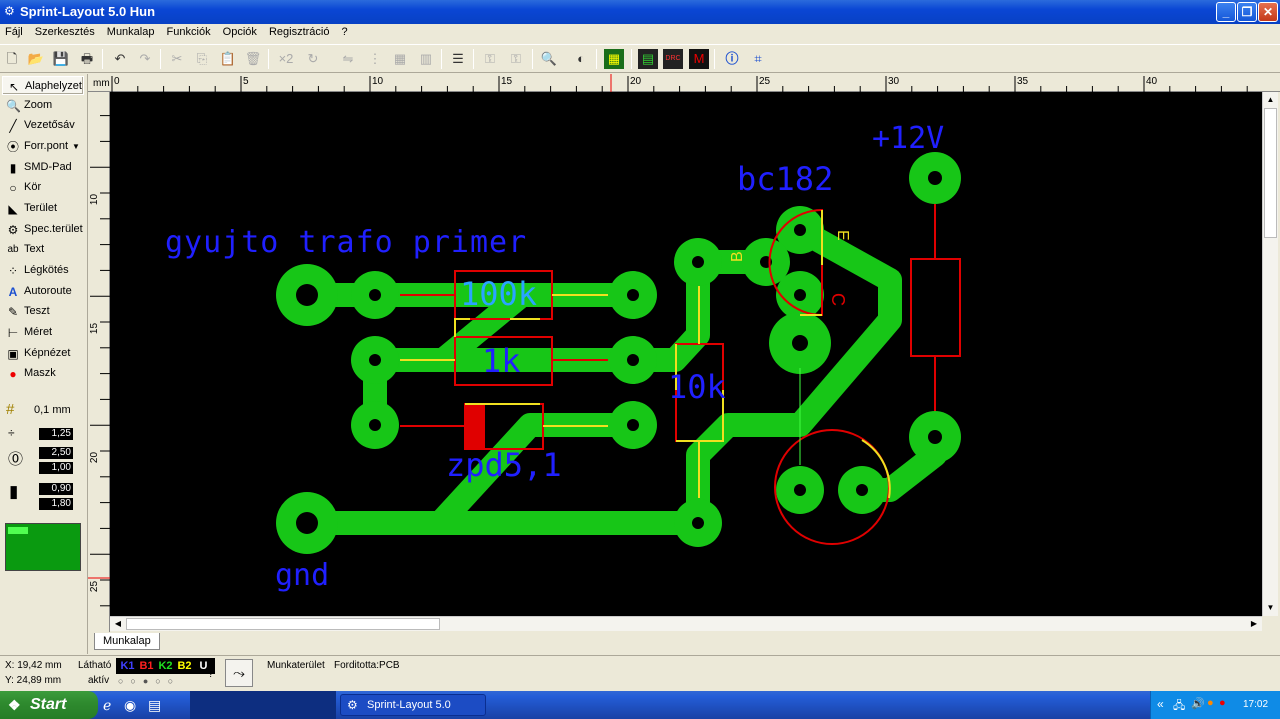 The image size is (1280, 719). What do you see at coordinates (88, 11) in the screenshot?
I see `window-title: Sprint-Layout 5.0 Hun` at bounding box center [88, 11].